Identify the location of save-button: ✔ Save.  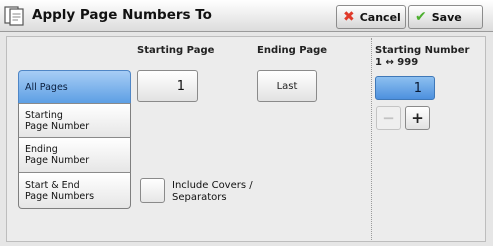
(445, 17).